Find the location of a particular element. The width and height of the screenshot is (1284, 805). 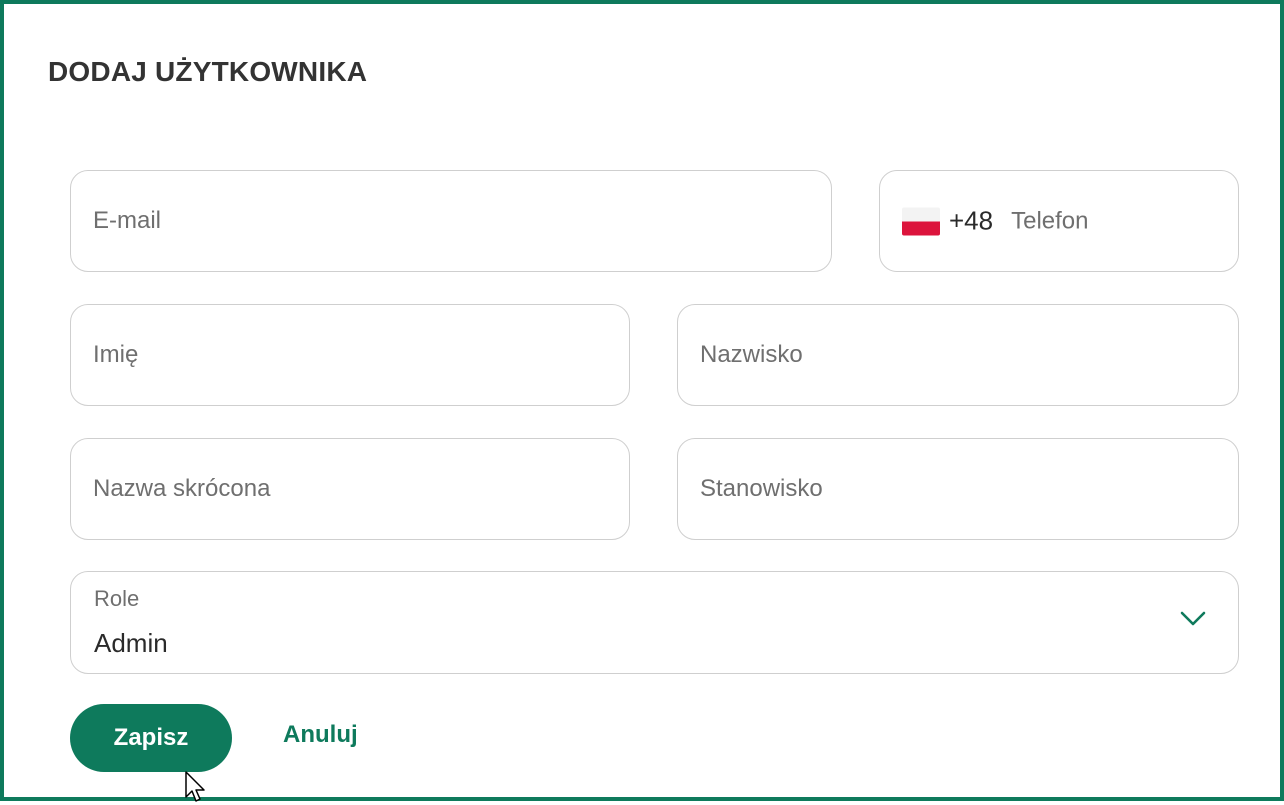

email-field: E-mail is located at coordinates (451, 221).